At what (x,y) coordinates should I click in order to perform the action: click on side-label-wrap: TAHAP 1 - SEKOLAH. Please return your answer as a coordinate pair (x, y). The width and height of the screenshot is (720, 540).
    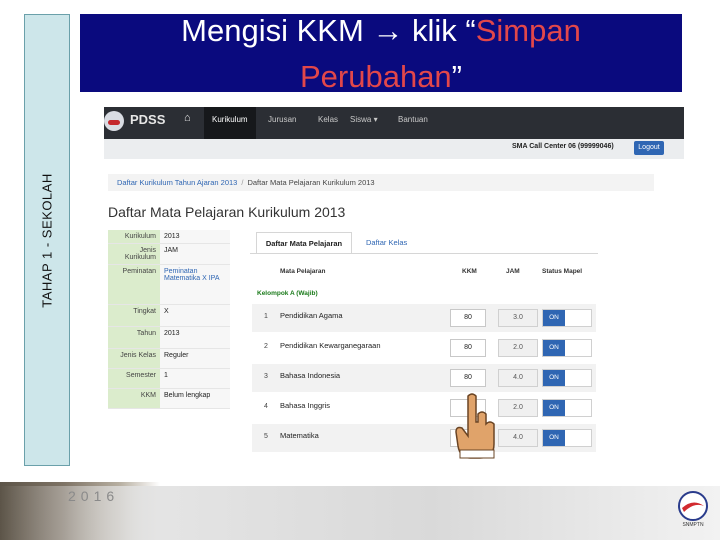
    Looking at the image, I should click on (47, 240).